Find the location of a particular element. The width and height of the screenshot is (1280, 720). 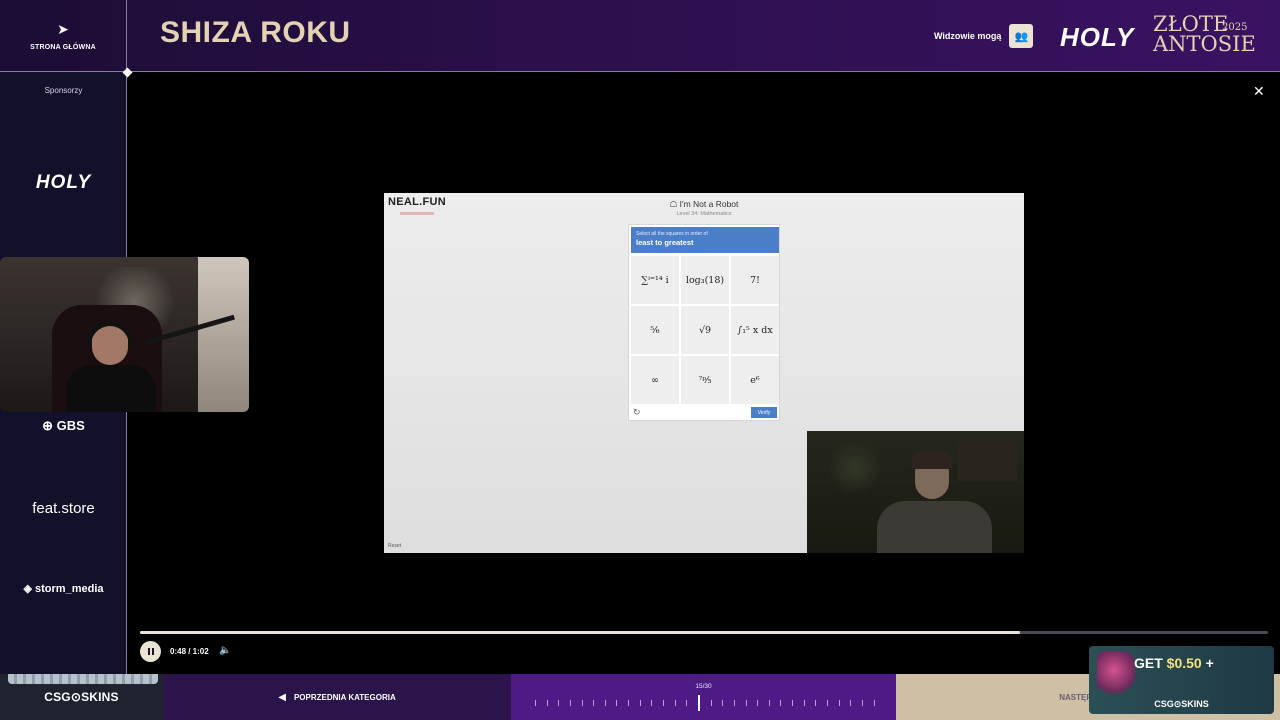

pause-button is located at coordinates (150, 651).